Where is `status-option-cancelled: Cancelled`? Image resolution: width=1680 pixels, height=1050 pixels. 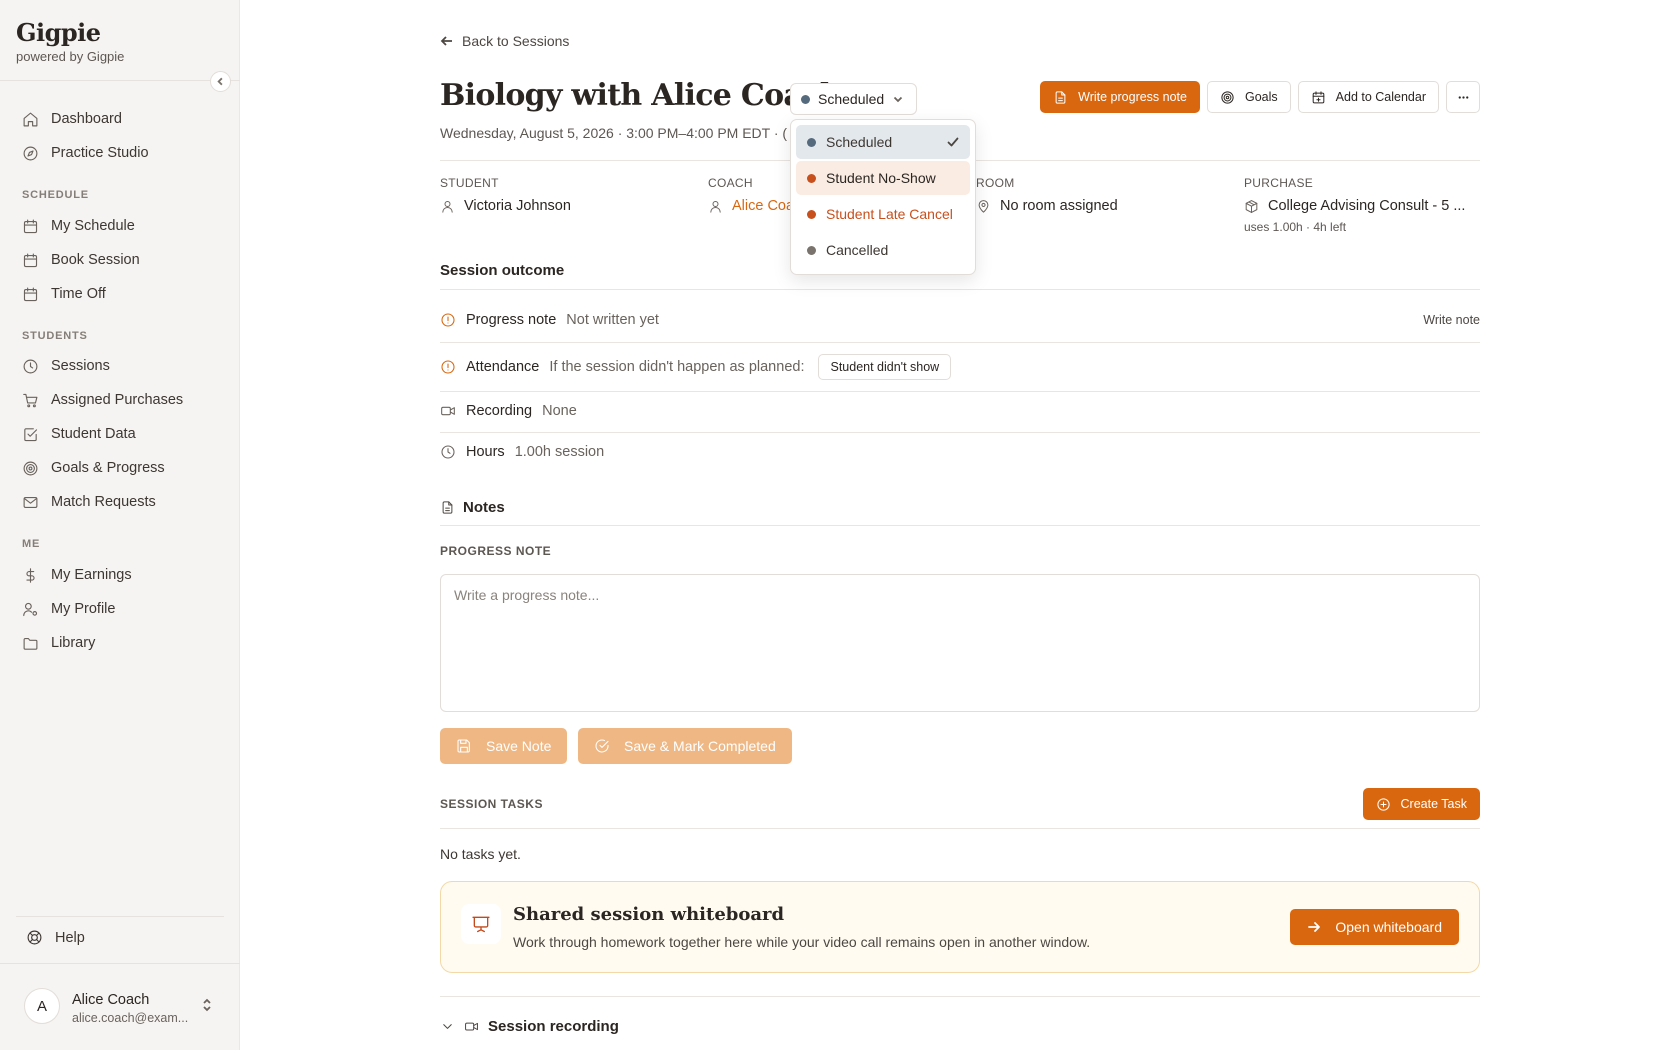
status-option-cancelled: Cancelled is located at coordinates (883, 250).